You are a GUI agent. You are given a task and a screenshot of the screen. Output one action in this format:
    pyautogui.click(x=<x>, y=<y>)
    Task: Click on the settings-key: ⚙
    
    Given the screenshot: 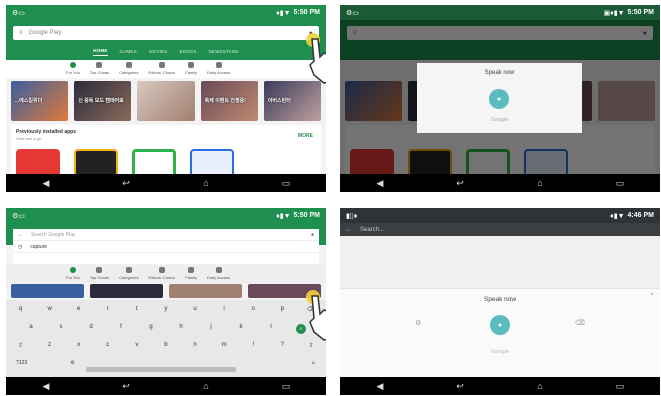 What is the action you would take?
    pyautogui.click(x=72, y=363)
    